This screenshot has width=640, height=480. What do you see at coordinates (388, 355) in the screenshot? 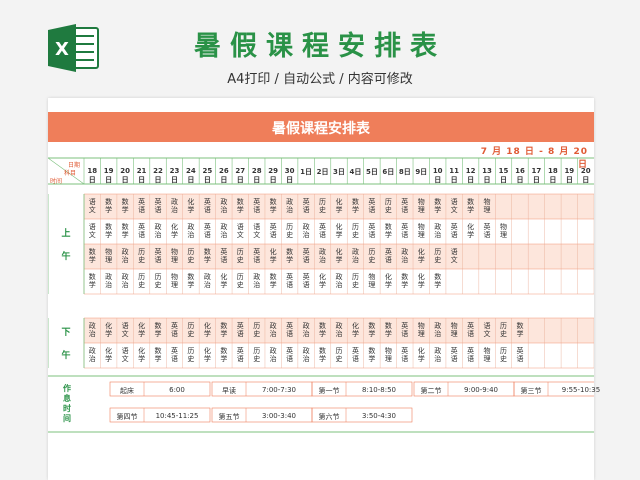
I see `afternoon-cell: 物 理` at bounding box center [388, 355].